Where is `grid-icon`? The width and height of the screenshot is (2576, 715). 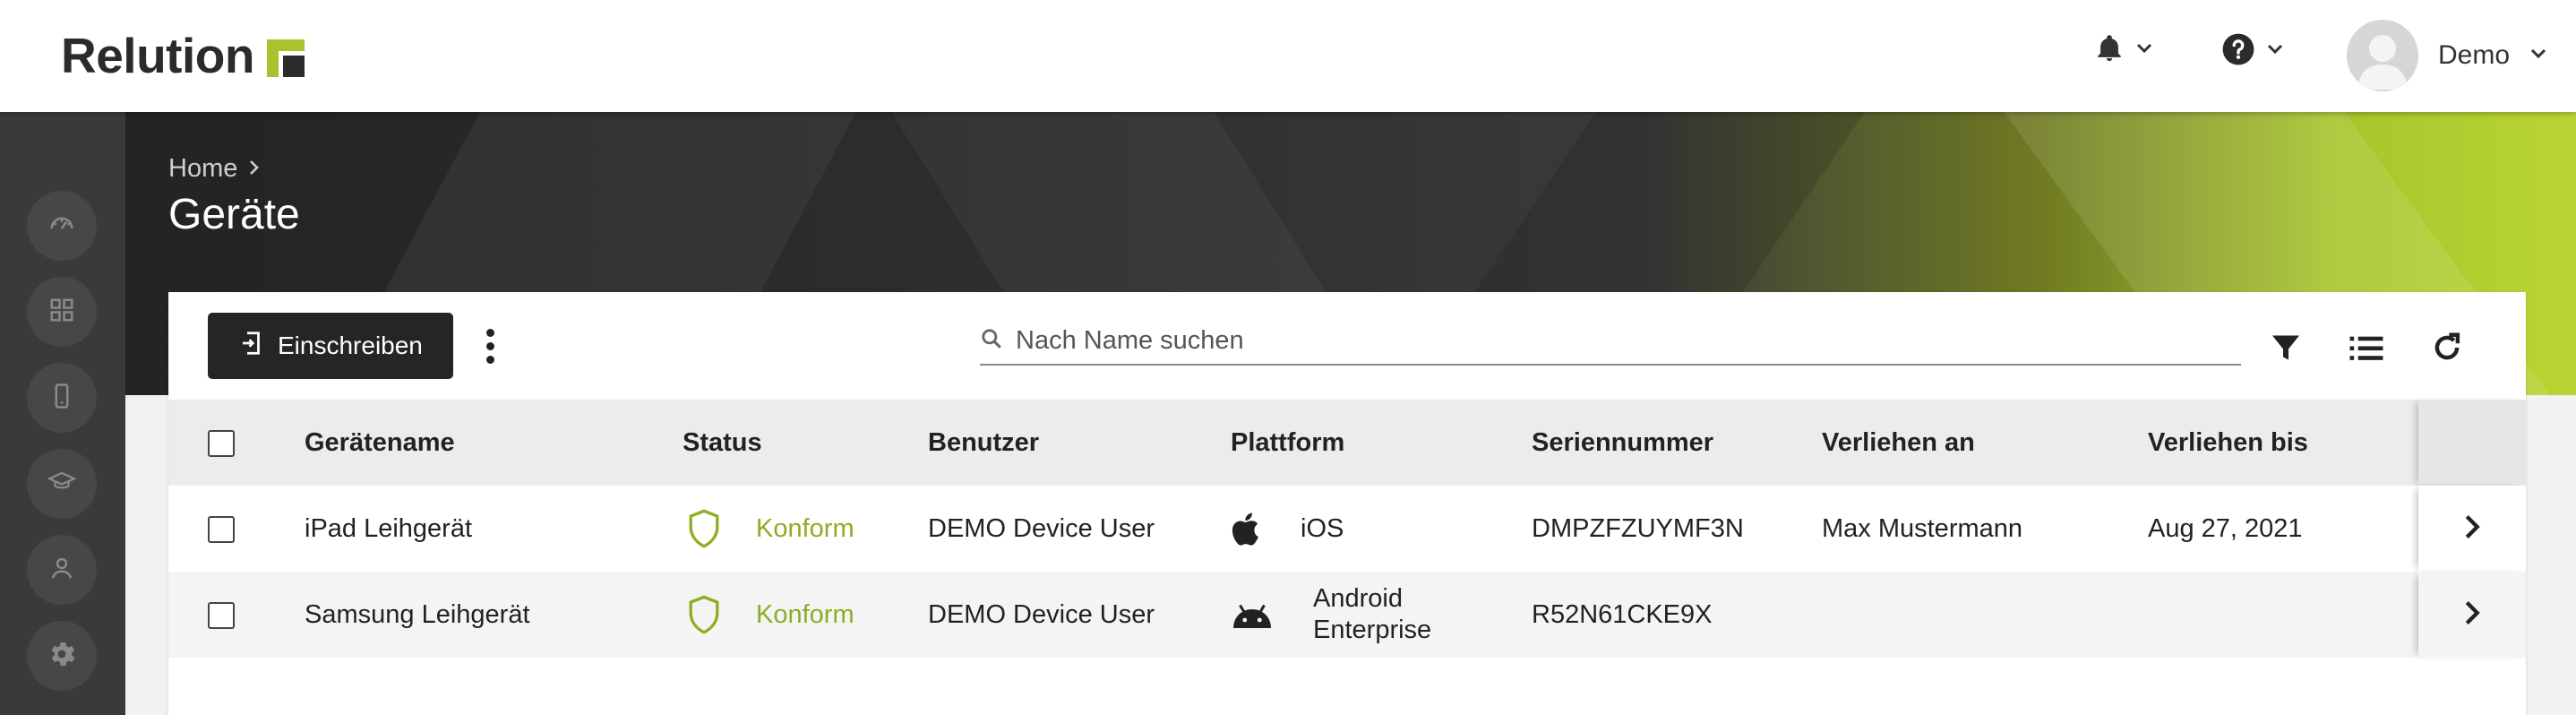 grid-icon is located at coordinates (61, 312).